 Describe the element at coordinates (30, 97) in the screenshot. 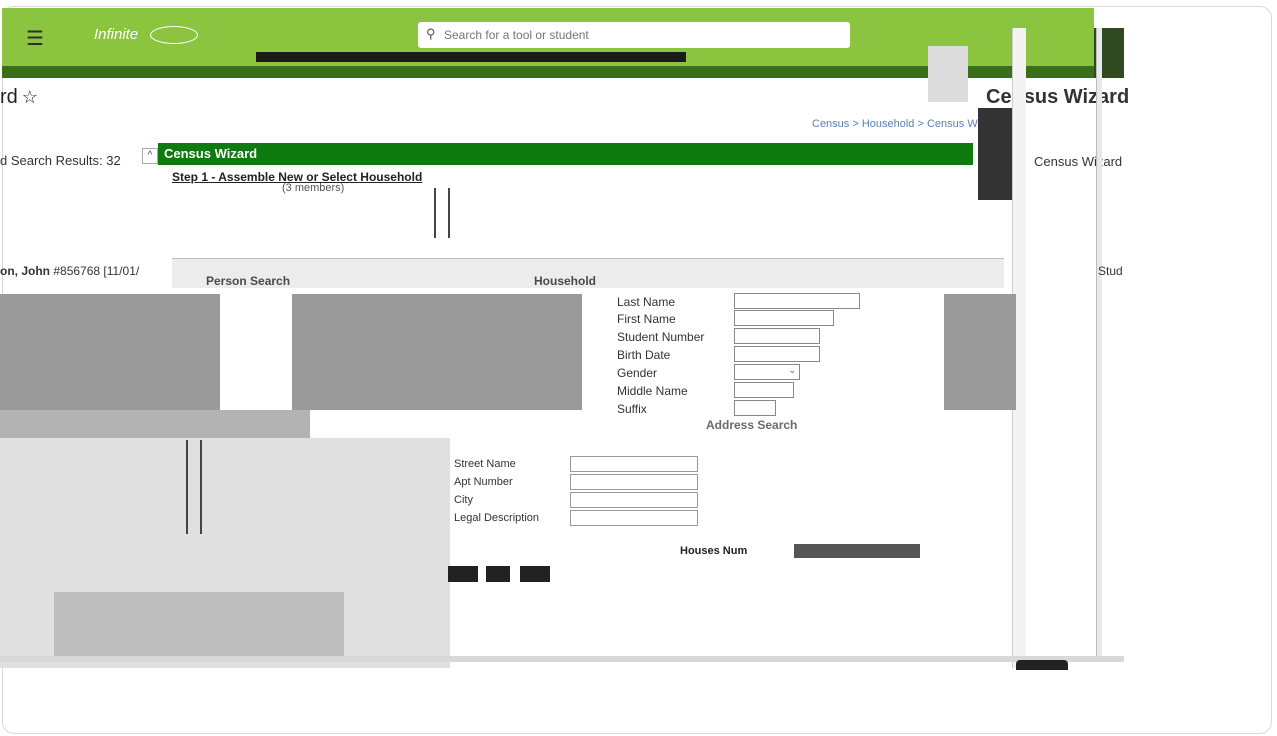

I see `favorite-star-icon: ☆` at that location.